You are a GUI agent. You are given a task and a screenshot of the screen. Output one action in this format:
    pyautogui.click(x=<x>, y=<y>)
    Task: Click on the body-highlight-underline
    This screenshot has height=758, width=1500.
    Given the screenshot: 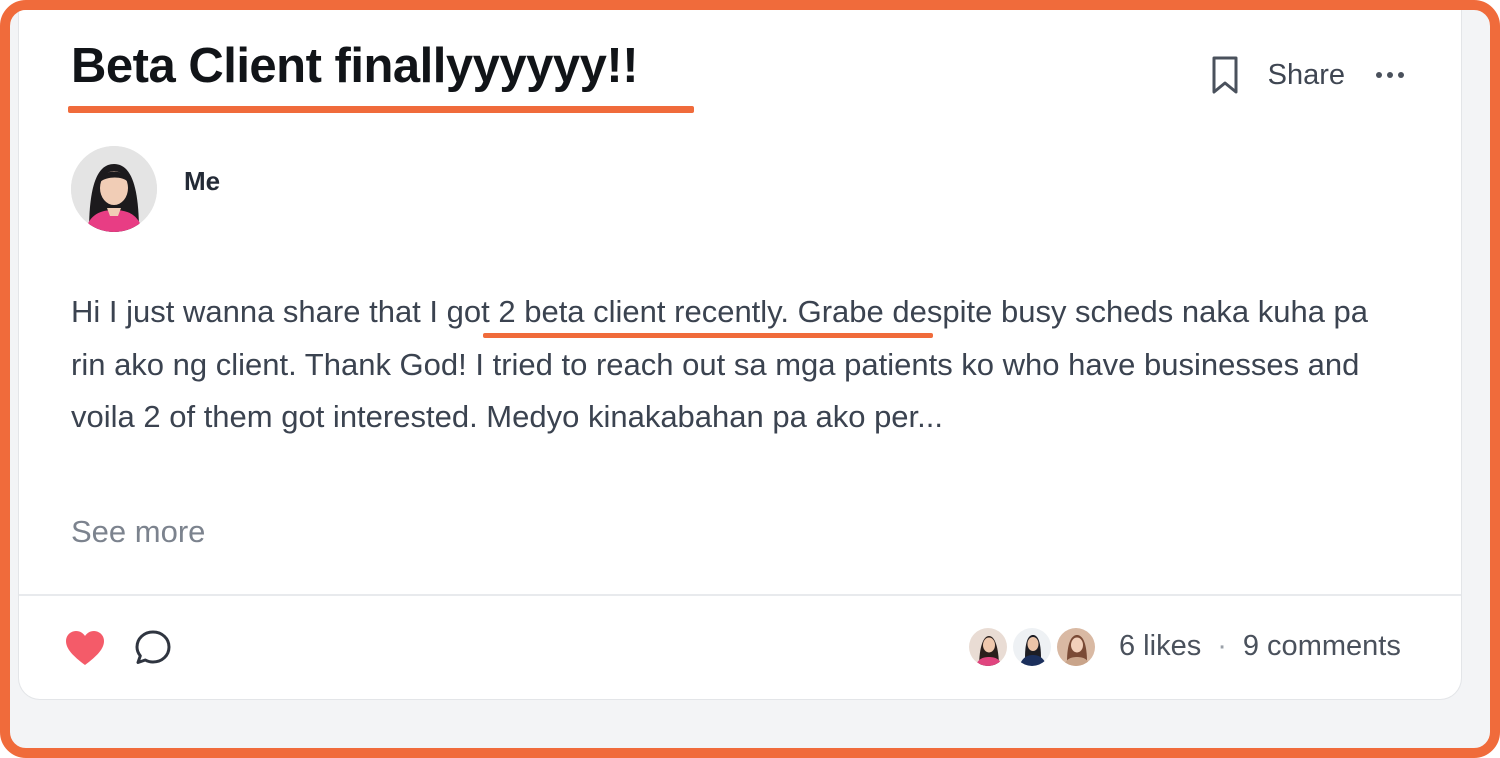 What is the action you would take?
    pyautogui.click(x=708, y=335)
    